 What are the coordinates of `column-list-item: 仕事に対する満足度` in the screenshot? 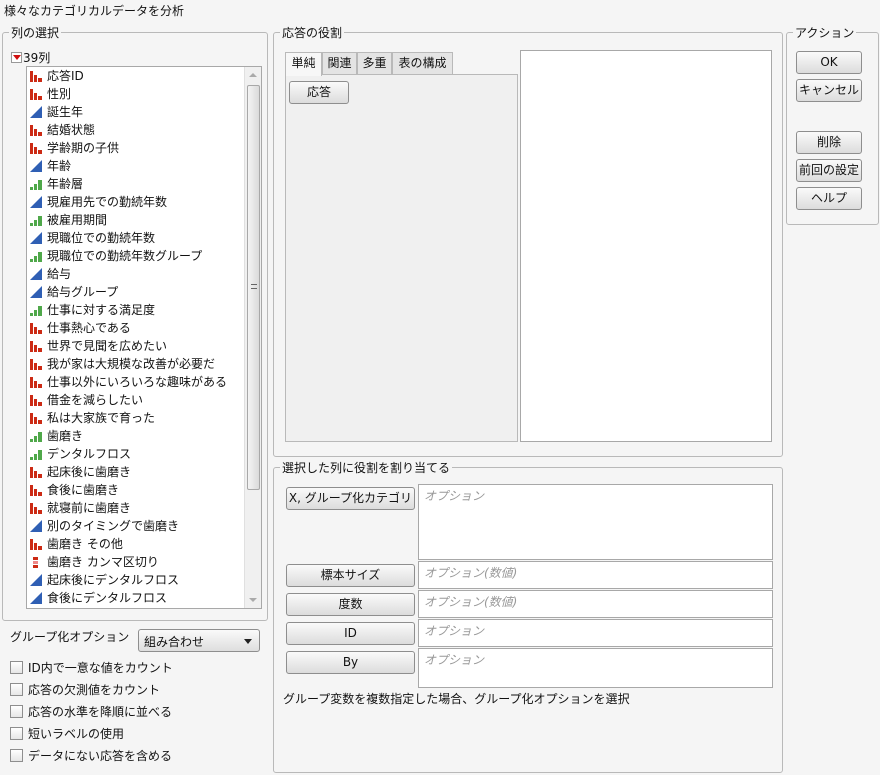 It's located at (144, 310).